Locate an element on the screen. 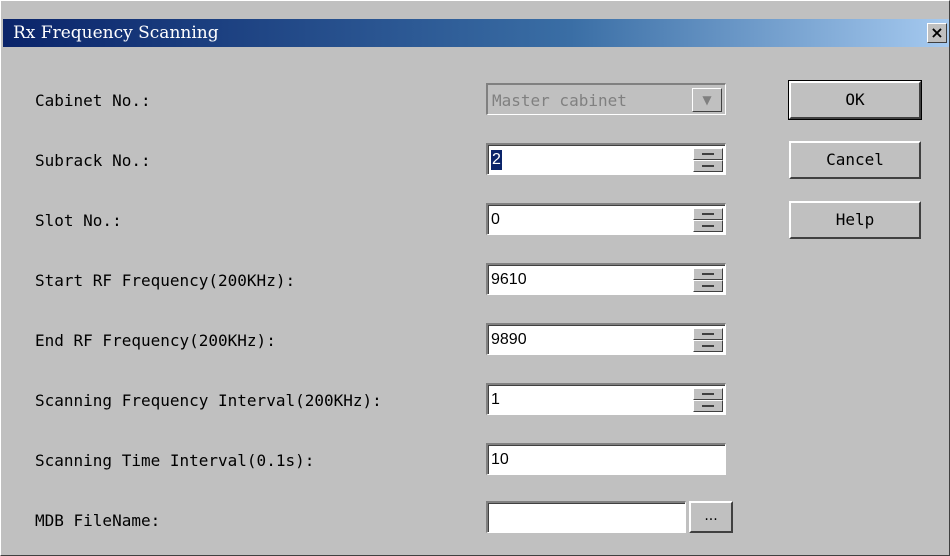 The width and height of the screenshot is (950, 556). cancel-button: Cancel is located at coordinates (855, 160).